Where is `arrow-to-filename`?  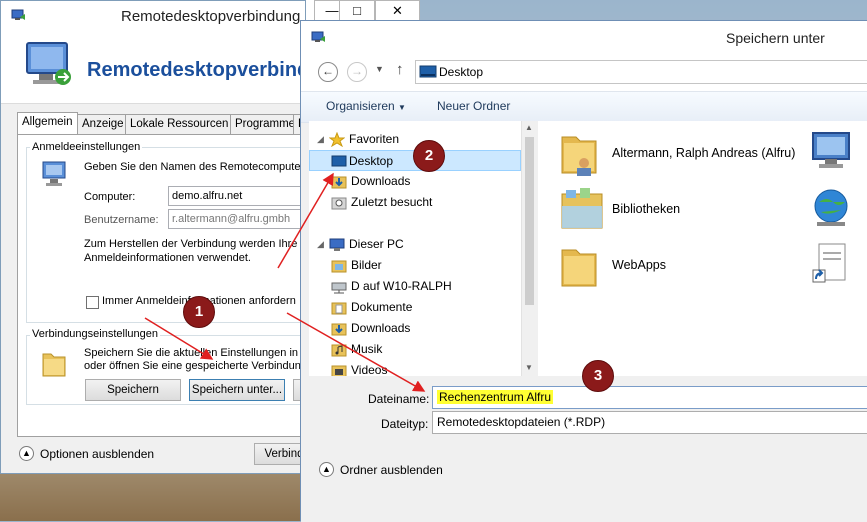
arrow-to-filename is located at coordinates (356, 352).